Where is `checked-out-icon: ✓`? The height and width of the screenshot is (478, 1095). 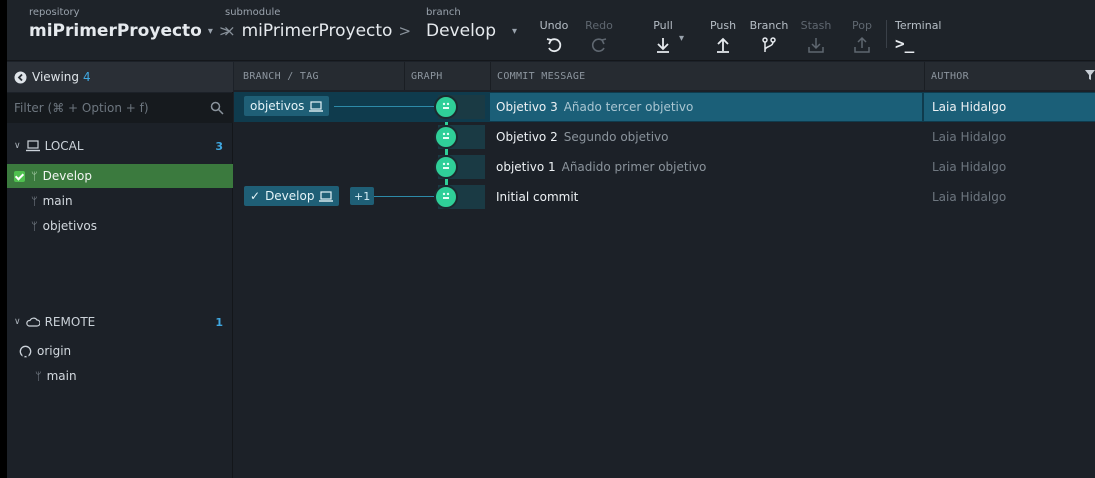
checked-out-icon: ✓ is located at coordinates (255, 196).